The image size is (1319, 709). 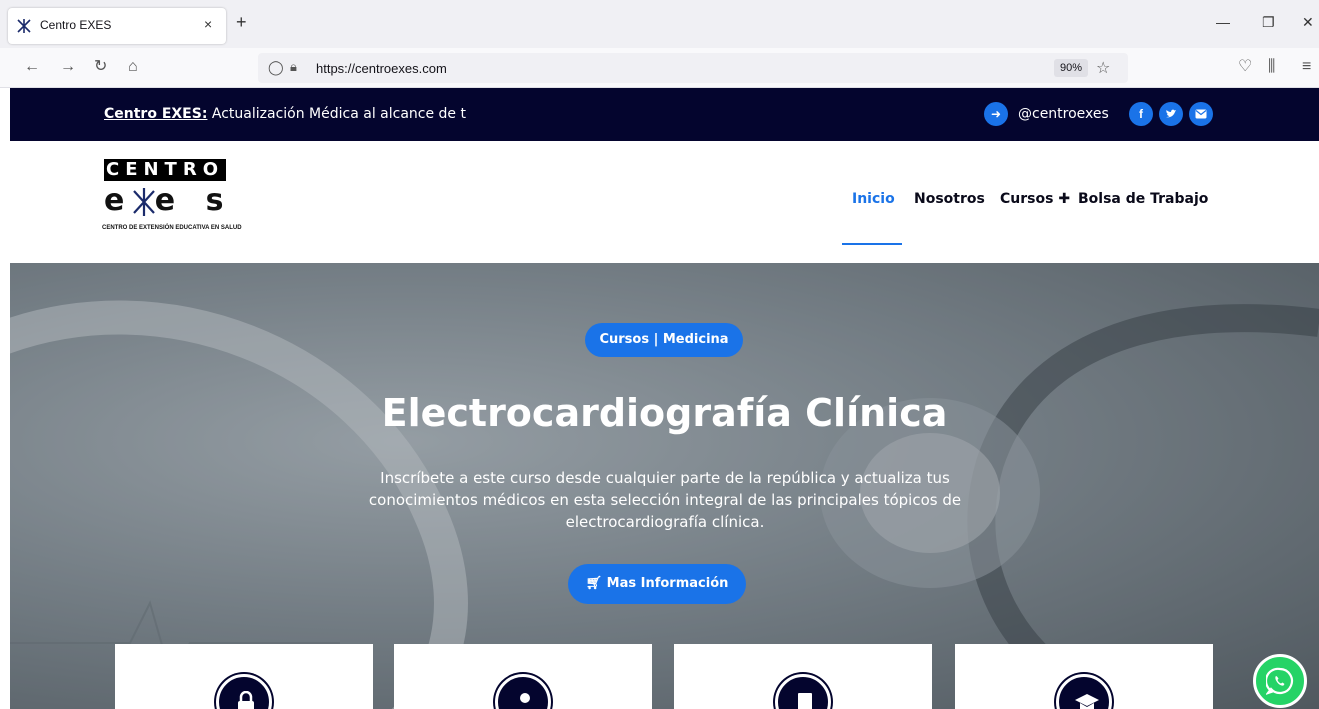 I want to click on minimize-icon: —, so click(x=1223, y=22).